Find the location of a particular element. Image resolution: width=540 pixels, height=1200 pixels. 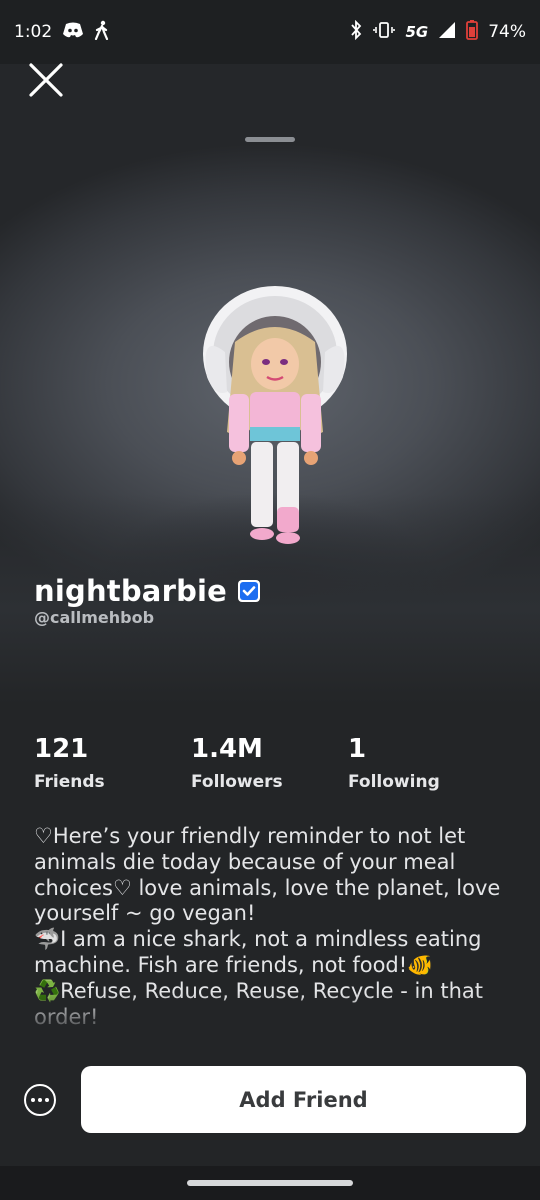

profile-stats: 121 Friends 1.4M Followers 1 Following is located at coordinates (274, 764).